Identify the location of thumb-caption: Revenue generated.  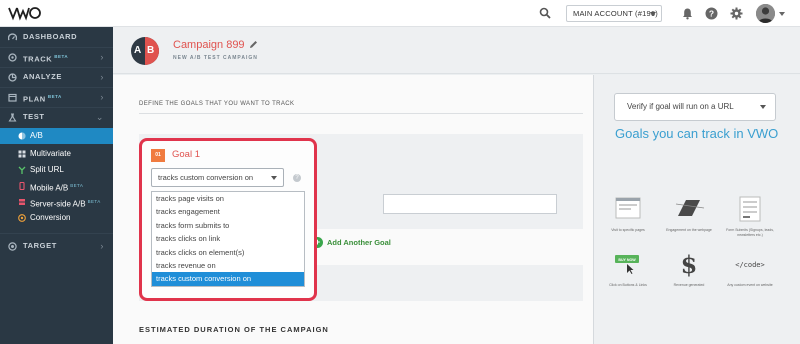
(689, 285).